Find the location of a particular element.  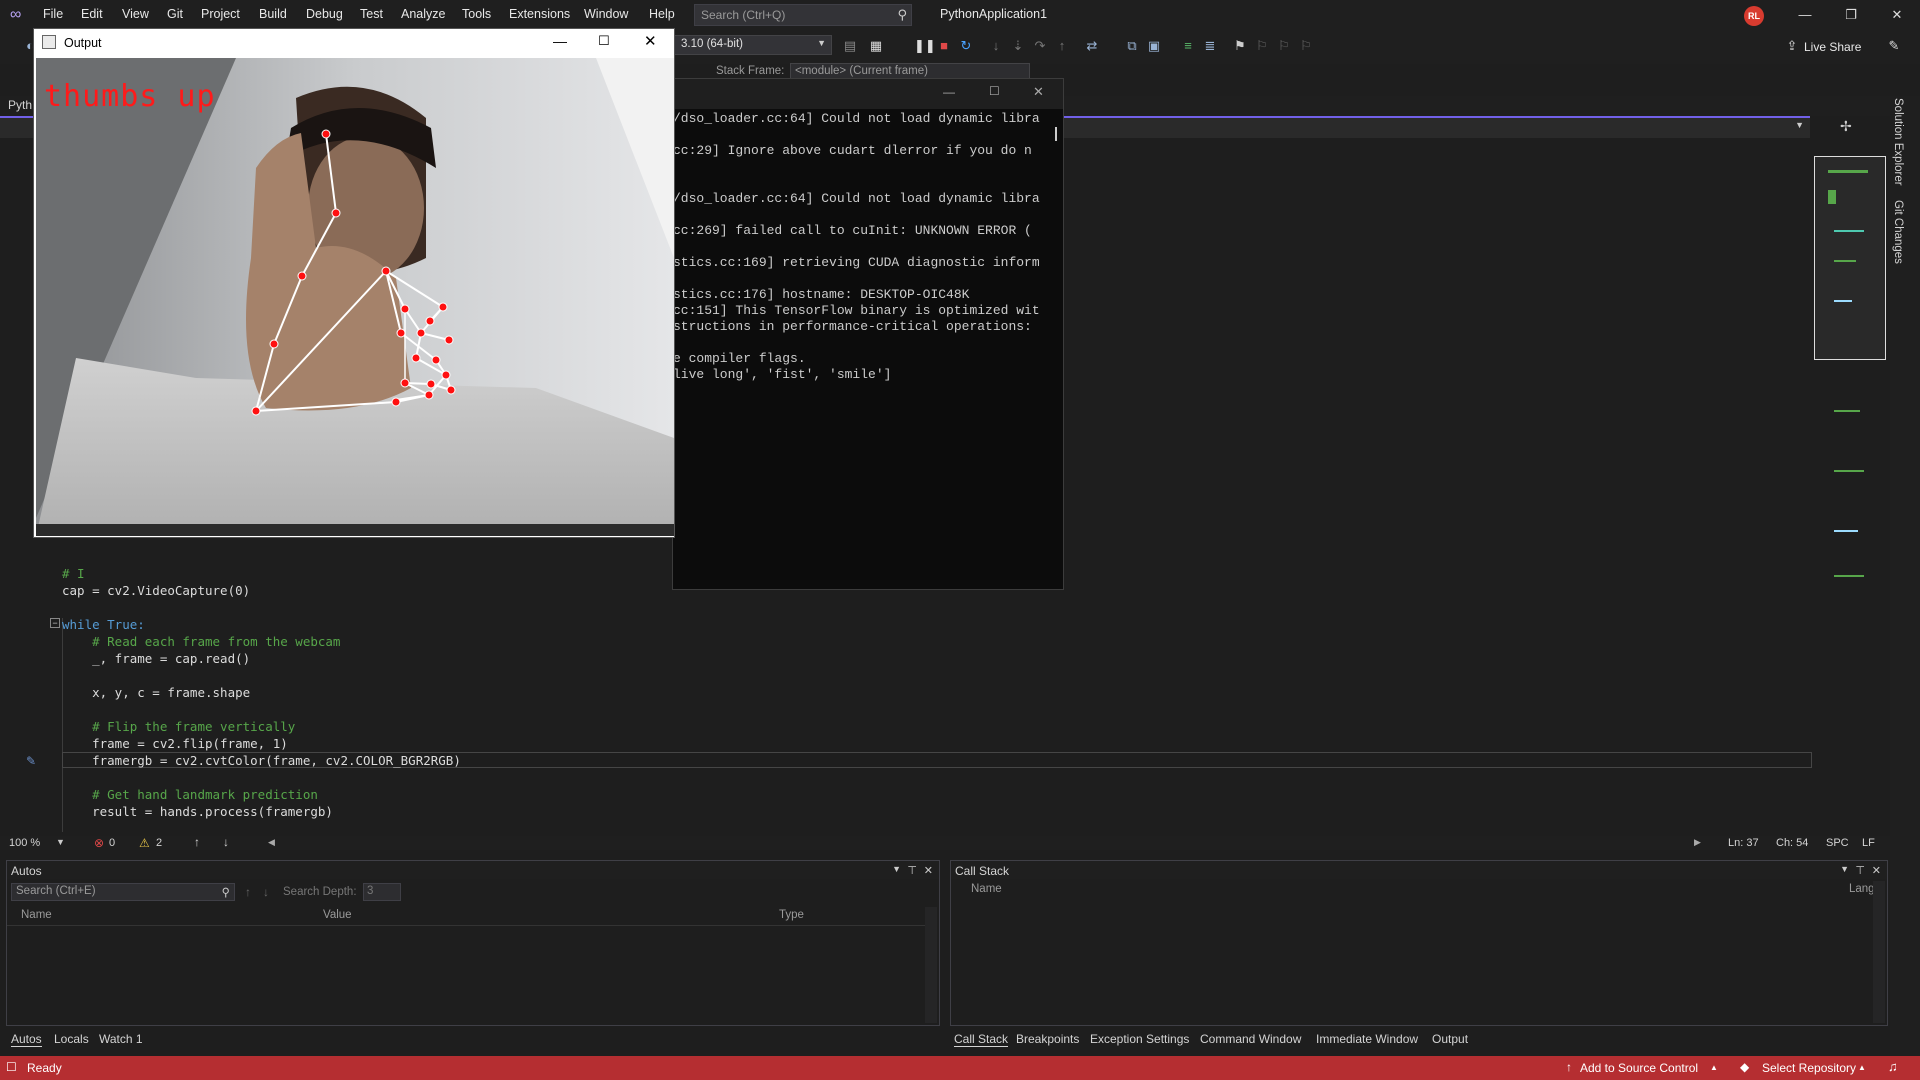

pause-icon: ❚❚ is located at coordinates (925, 46).